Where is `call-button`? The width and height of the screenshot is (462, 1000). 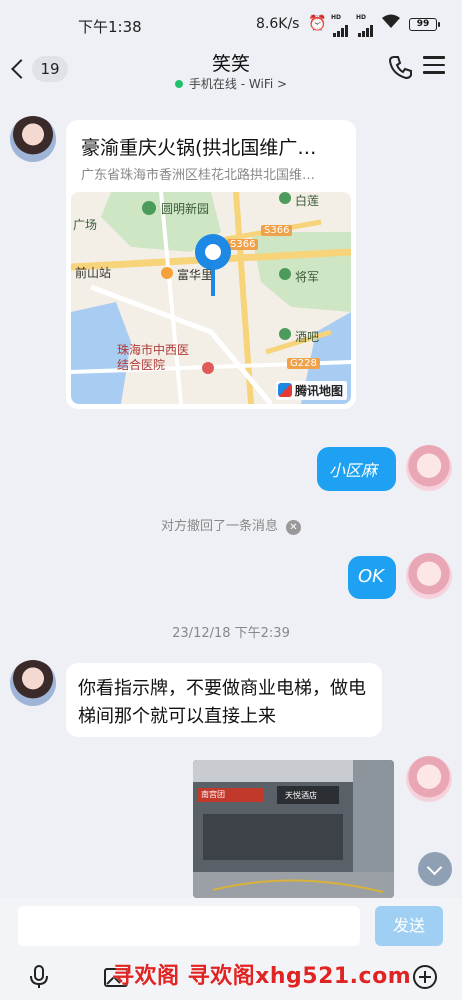 call-button is located at coordinates (401, 67).